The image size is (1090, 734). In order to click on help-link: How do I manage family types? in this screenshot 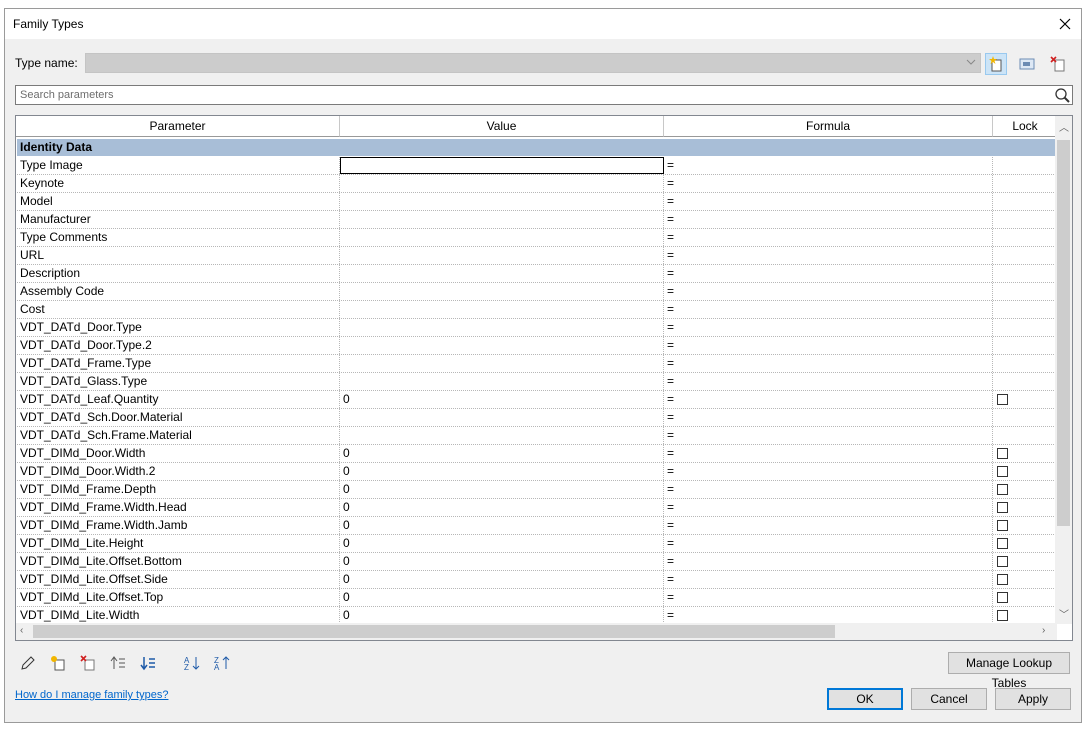, I will do `click(91, 695)`.